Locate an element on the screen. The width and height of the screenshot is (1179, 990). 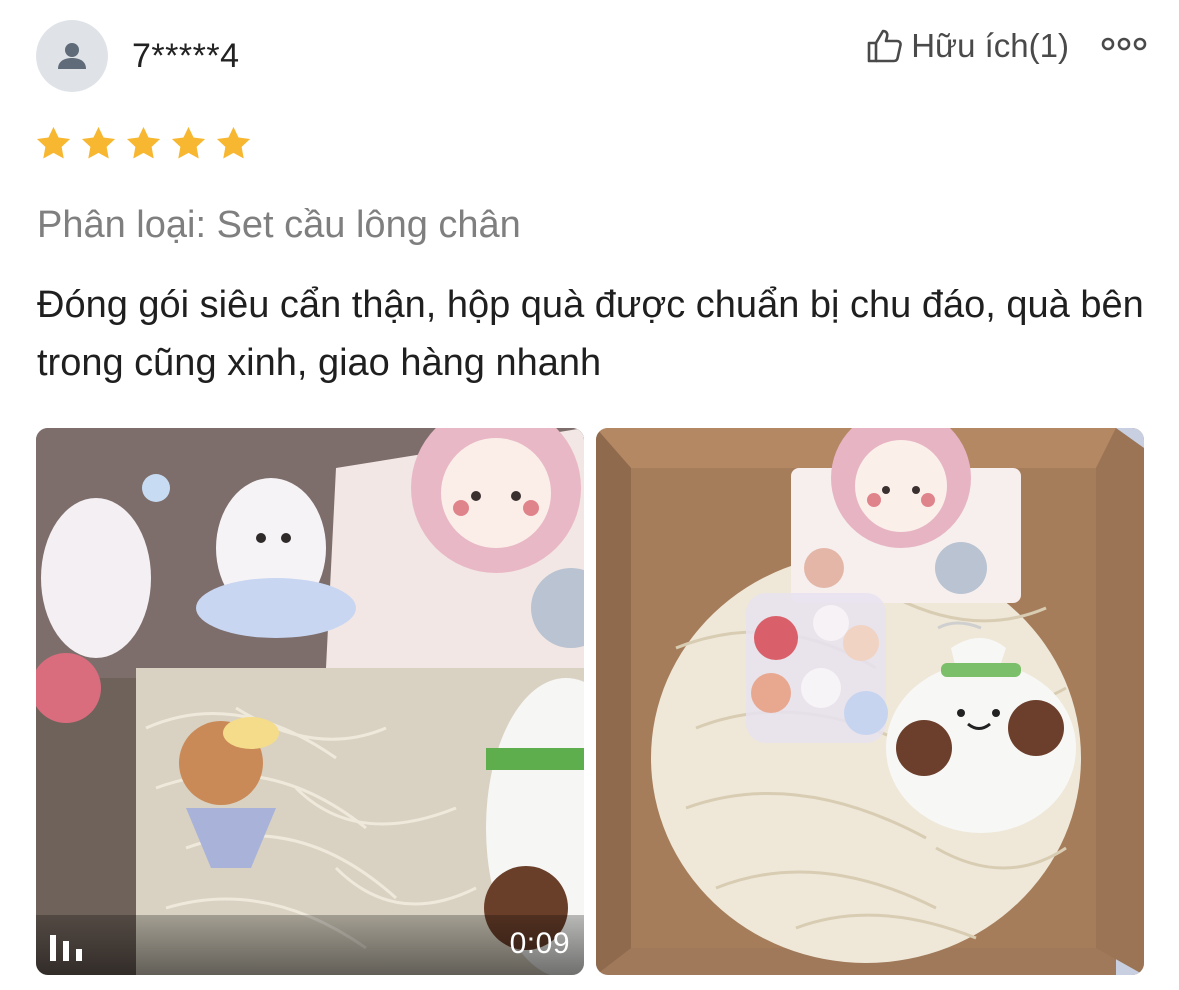
avatar is located at coordinates (72, 56).